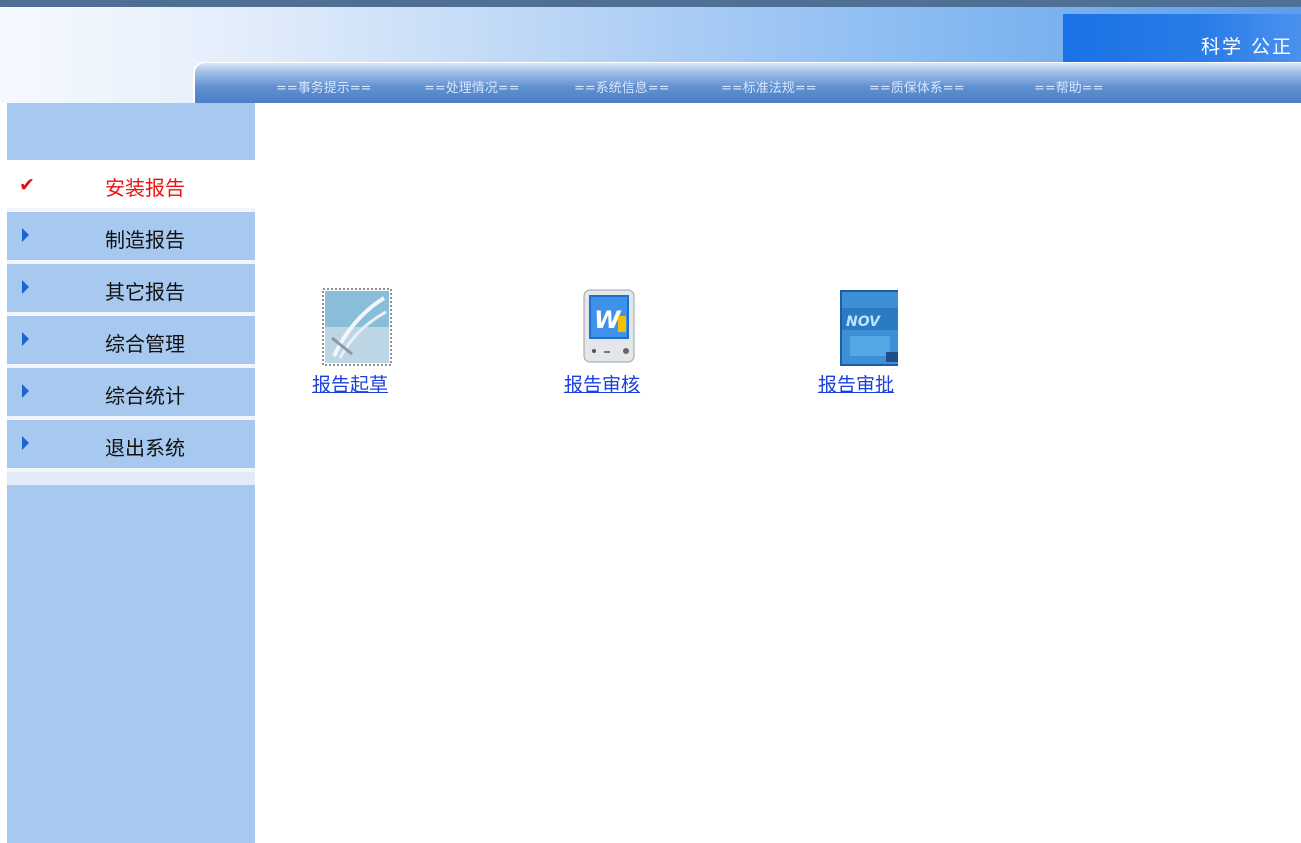 This screenshot has height=843, width=1301. What do you see at coordinates (602, 383) in the screenshot?
I see `launcher-label: 报告审核` at bounding box center [602, 383].